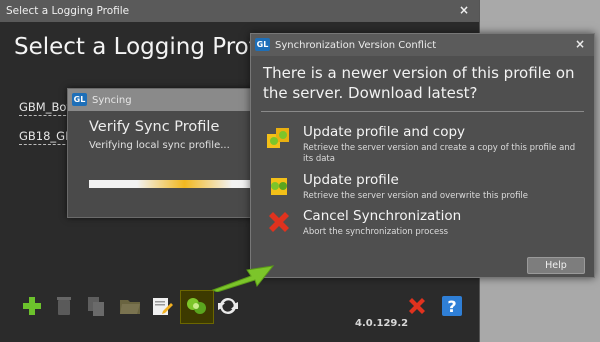 This screenshot has height=342, width=600. I want to click on sync-progress-bar, so click(171, 184).